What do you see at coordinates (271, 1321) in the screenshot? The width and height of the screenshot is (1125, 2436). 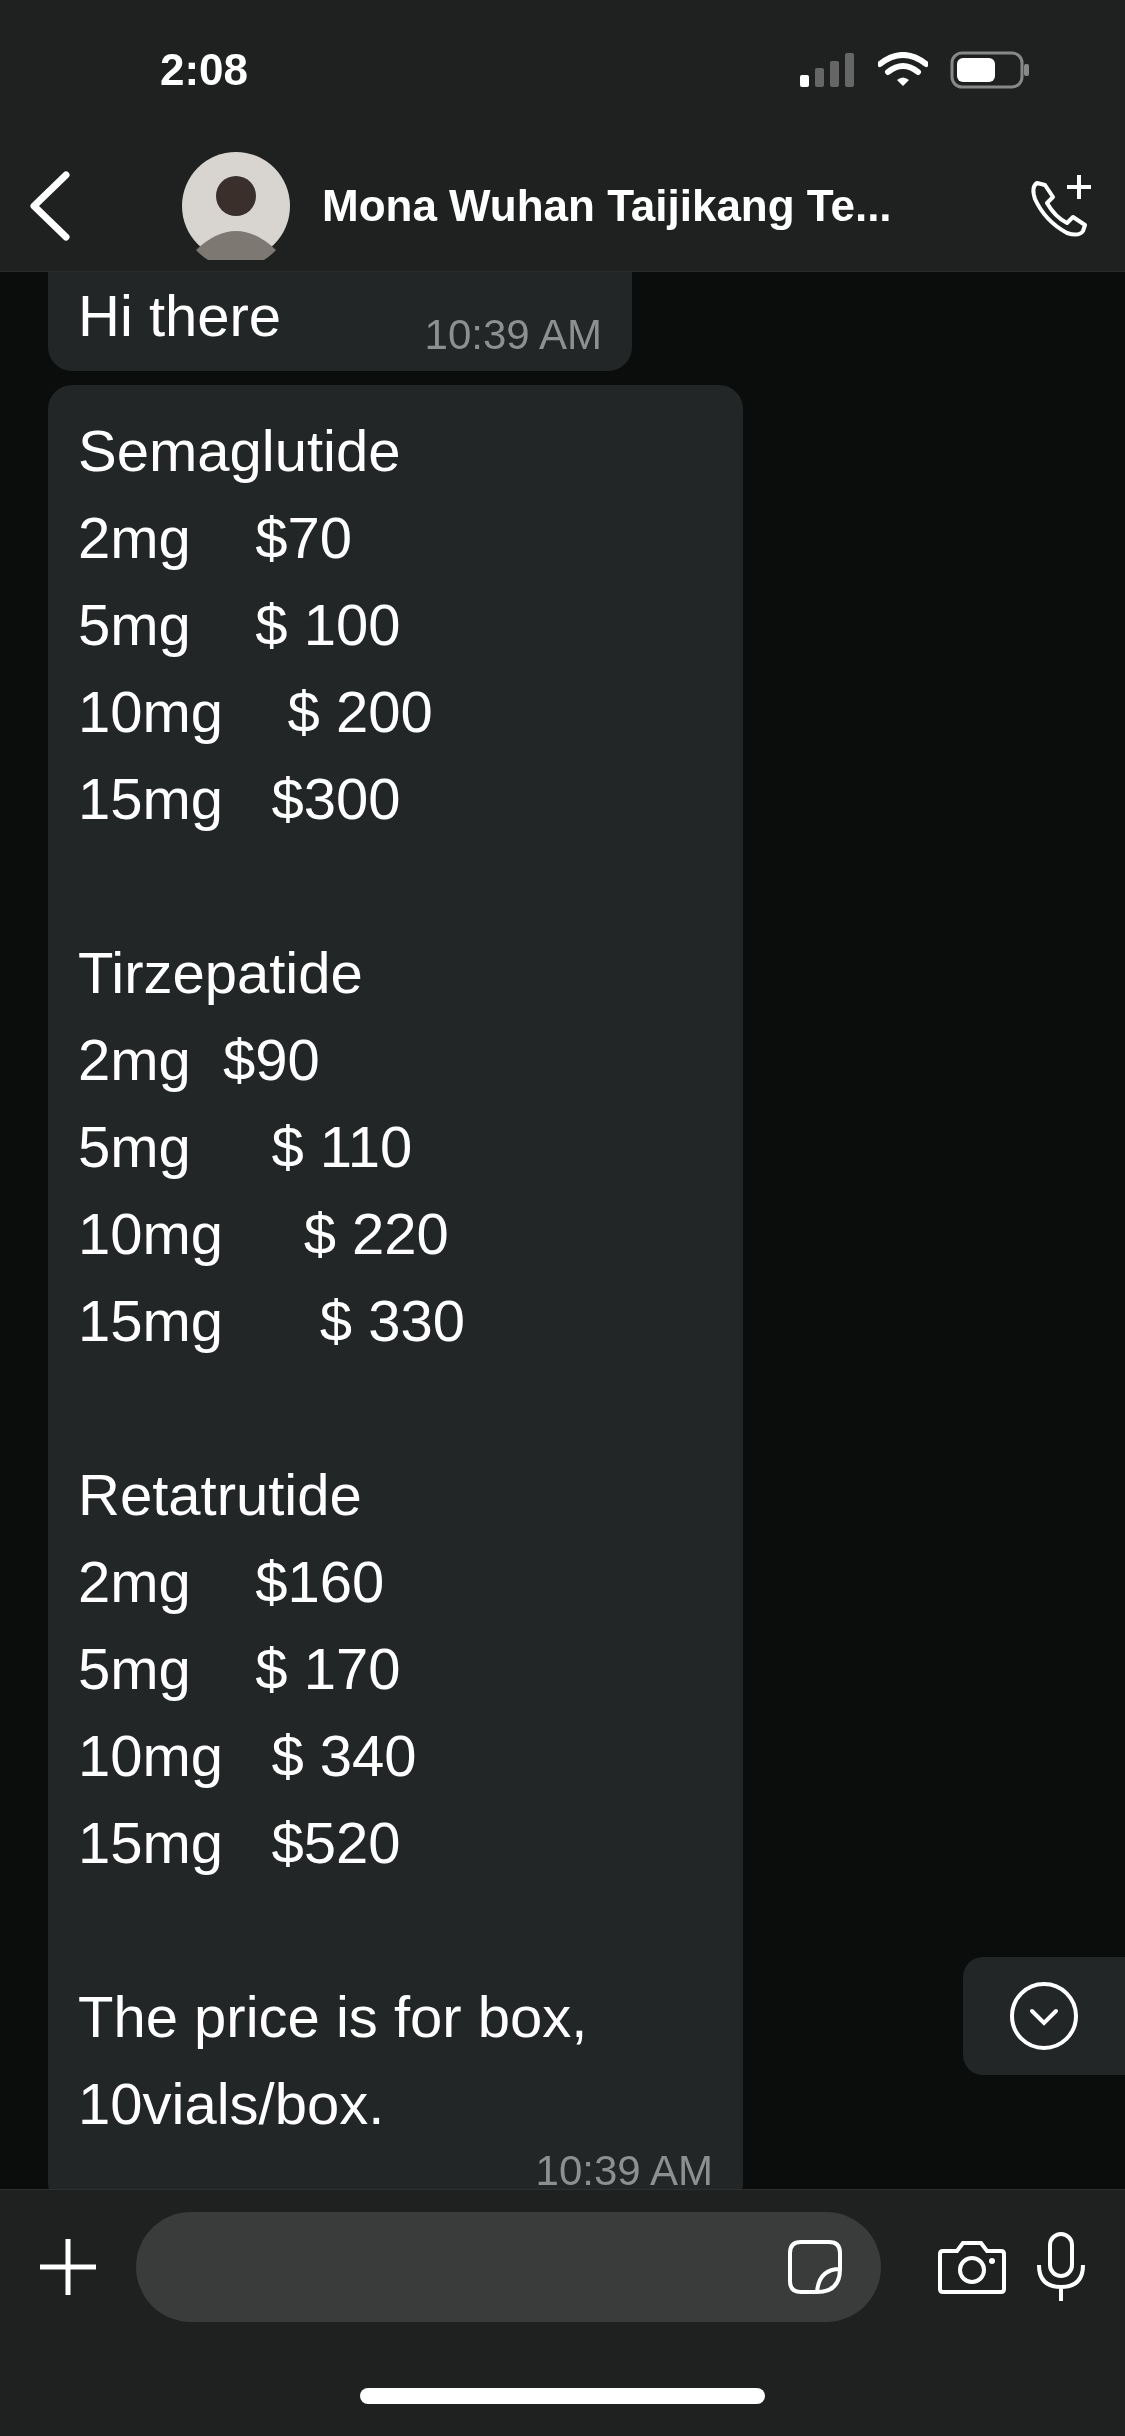 I see `message-text: 15mg $ 330` at bounding box center [271, 1321].